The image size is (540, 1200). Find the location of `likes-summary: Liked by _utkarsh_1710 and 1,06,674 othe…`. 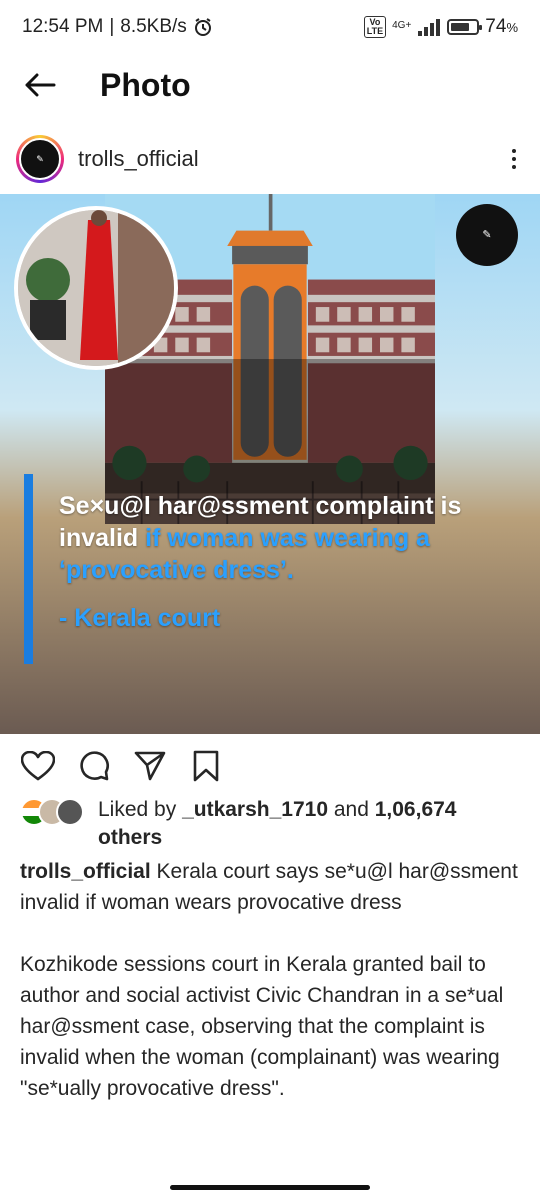

likes-summary: Liked by _utkarsh_1710 and 1,06,674 othe… is located at coordinates (270, 824).